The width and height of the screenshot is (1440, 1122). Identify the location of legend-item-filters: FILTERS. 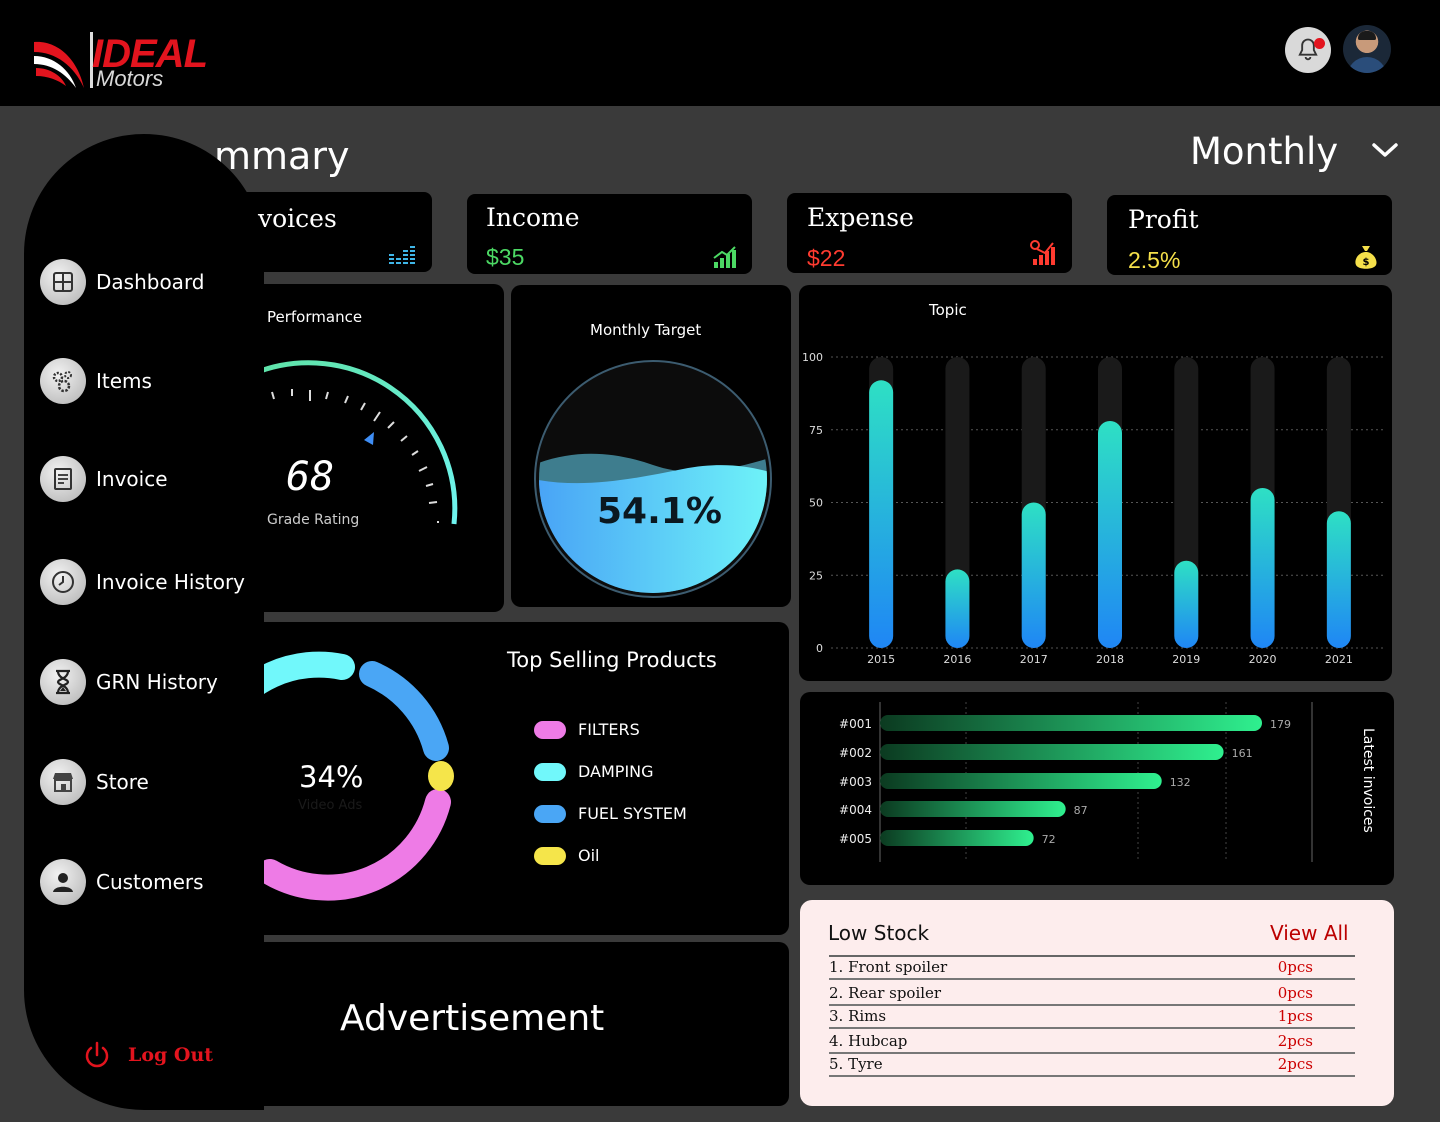
(587, 729).